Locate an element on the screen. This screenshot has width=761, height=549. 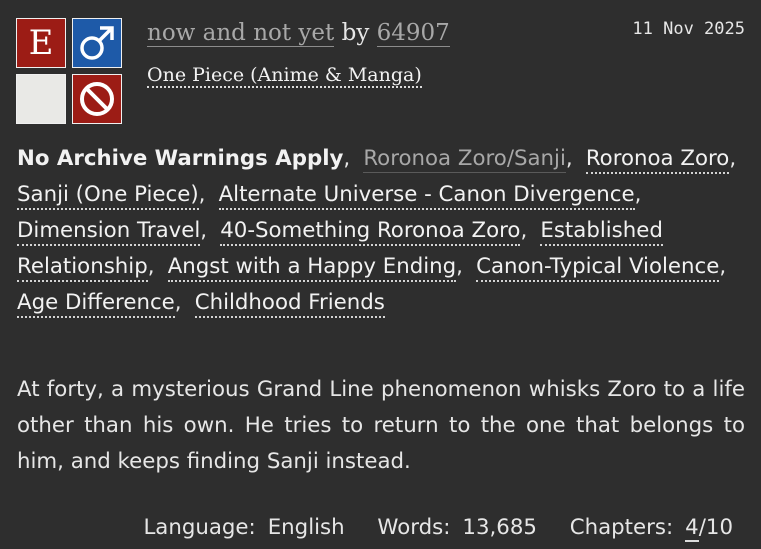
tag-freeform: Canon-Typical Violence is located at coordinates (598, 268).